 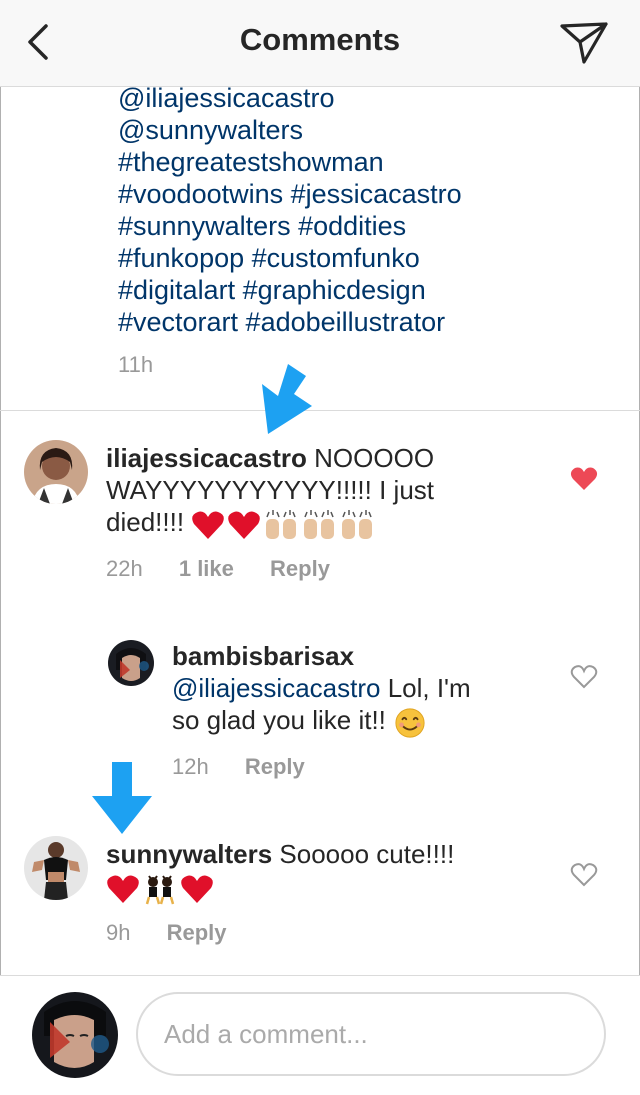 What do you see at coordinates (270, 490) in the screenshot?
I see `comment-text: WAYYYYYYYYYYY!!!!! I just` at bounding box center [270, 490].